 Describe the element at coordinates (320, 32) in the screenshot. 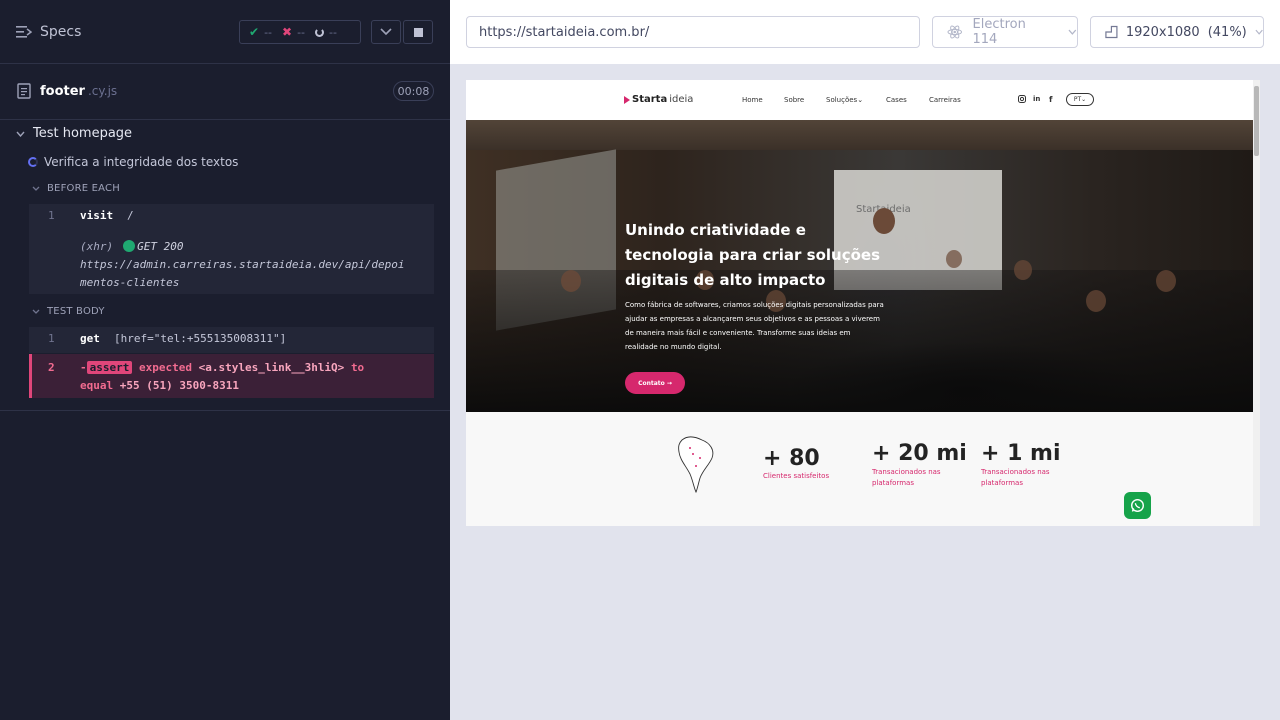

I see `pending-circle-icon` at that location.